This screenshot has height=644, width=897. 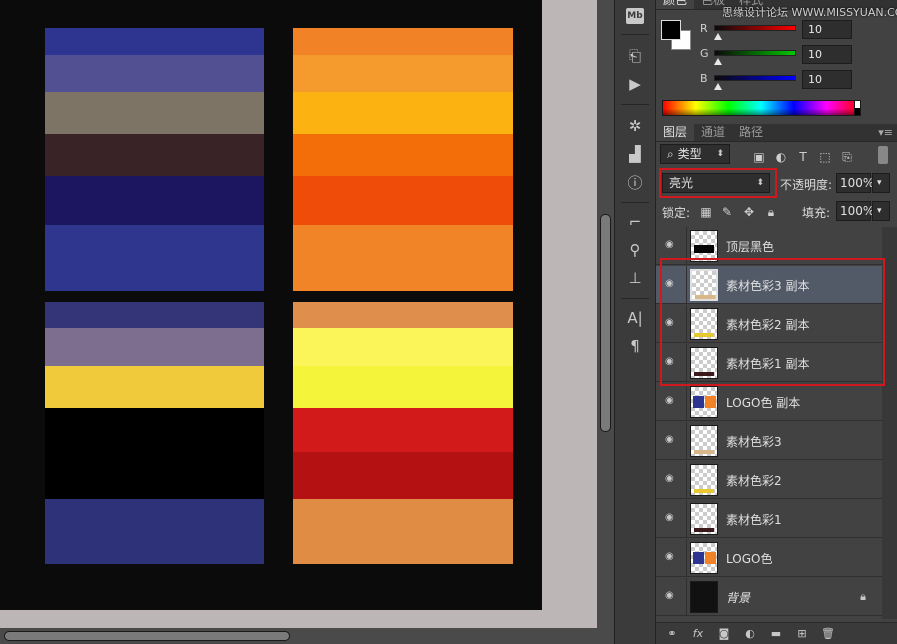 I want to click on paragraph-button: ¶, so click(x=635, y=346).